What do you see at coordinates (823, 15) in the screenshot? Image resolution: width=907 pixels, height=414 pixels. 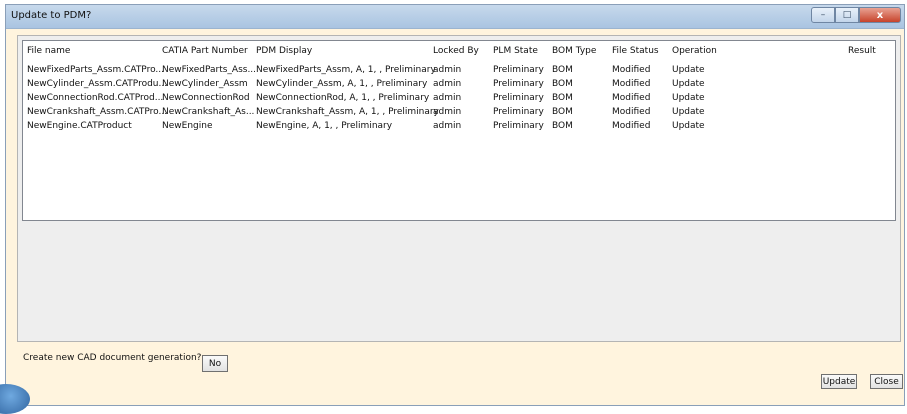 I see `minimize-button: –` at bounding box center [823, 15].